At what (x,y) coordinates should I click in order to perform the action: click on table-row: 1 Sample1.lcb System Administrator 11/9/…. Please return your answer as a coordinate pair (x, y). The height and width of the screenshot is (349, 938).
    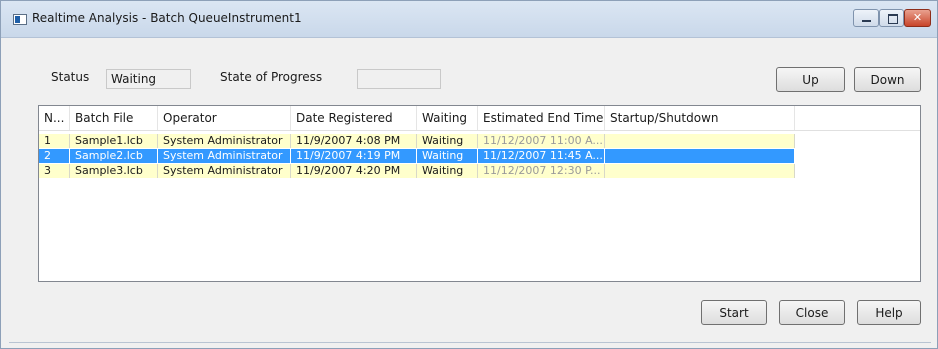
    Looking at the image, I should click on (417, 141).